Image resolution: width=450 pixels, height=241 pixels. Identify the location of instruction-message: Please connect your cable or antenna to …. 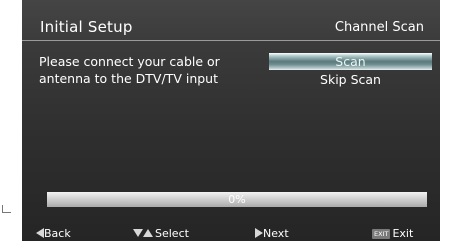
(129, 70).